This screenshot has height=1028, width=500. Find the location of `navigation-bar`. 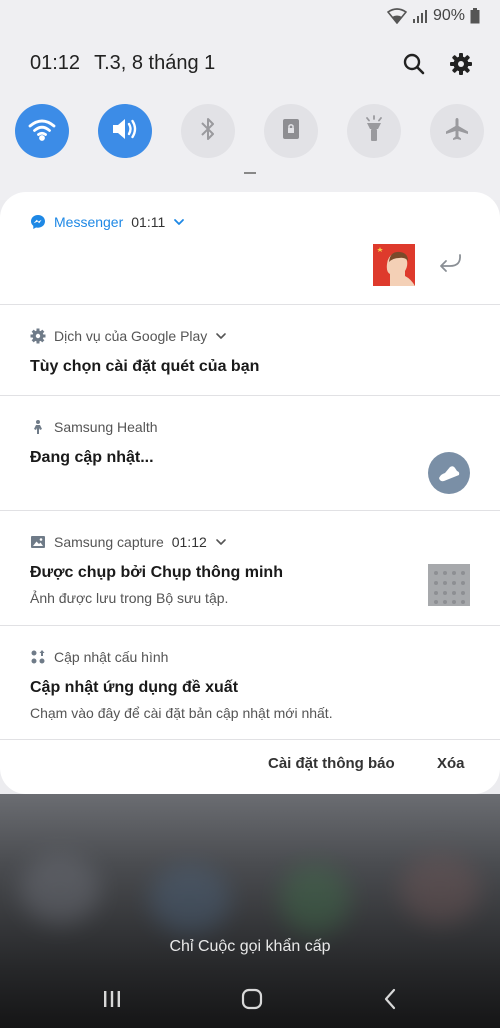

navigation-bar is located at coordinates (250, 999).